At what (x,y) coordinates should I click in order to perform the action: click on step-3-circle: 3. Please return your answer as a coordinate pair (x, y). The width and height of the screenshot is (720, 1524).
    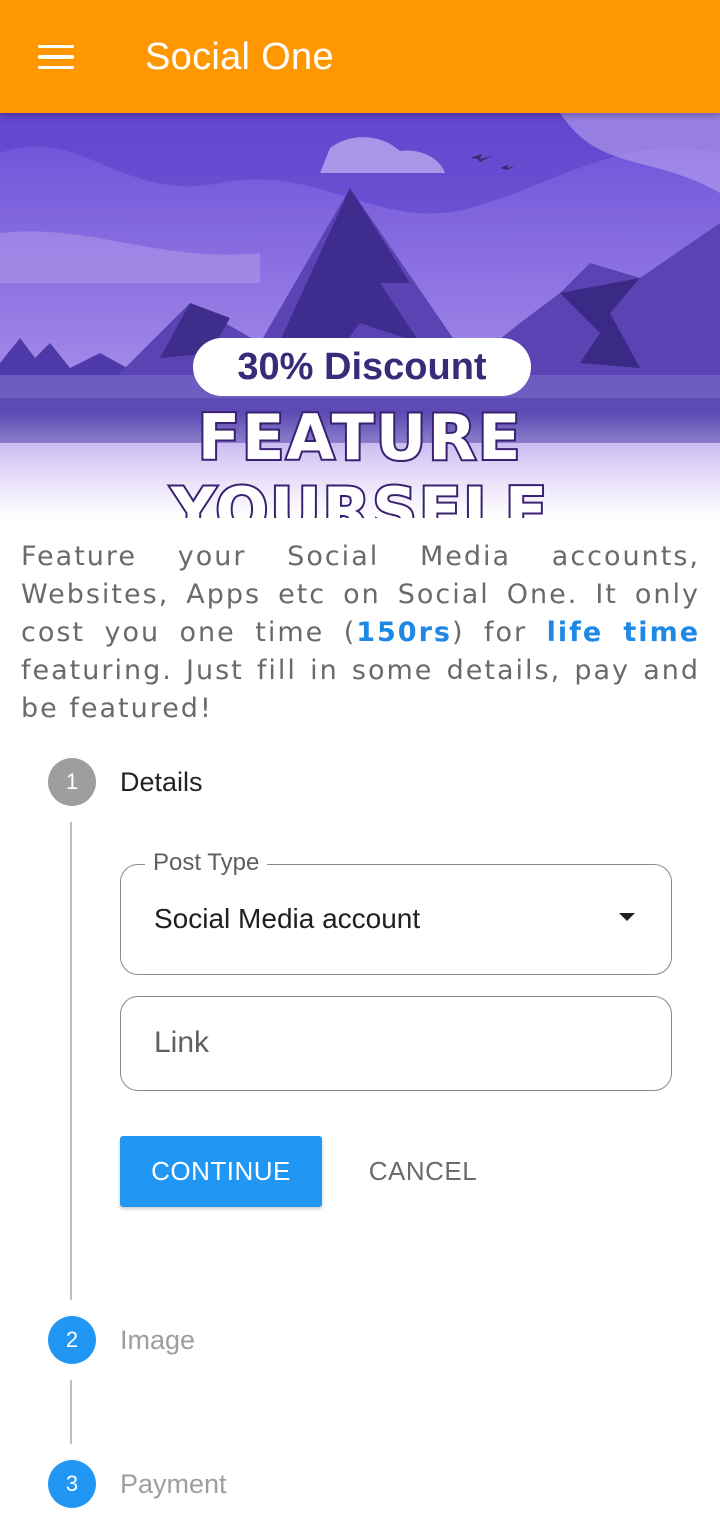
    Looking at the image, I should click on (72, 1484).